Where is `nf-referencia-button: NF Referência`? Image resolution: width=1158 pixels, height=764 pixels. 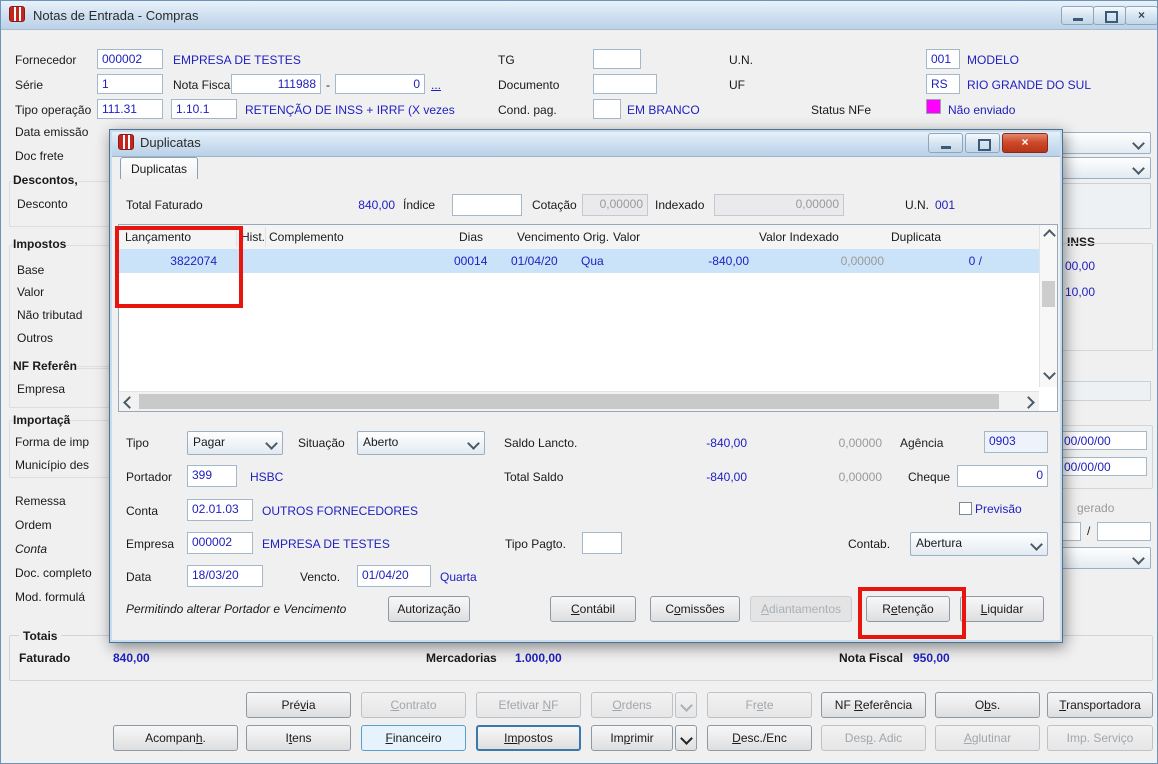 nf-referencia-button: NF Referência is located at coordinates (873, 705).